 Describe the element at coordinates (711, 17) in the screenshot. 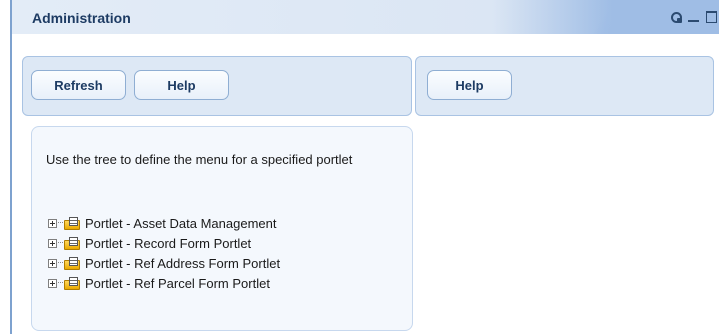

I see `maximize-icon` at that location.